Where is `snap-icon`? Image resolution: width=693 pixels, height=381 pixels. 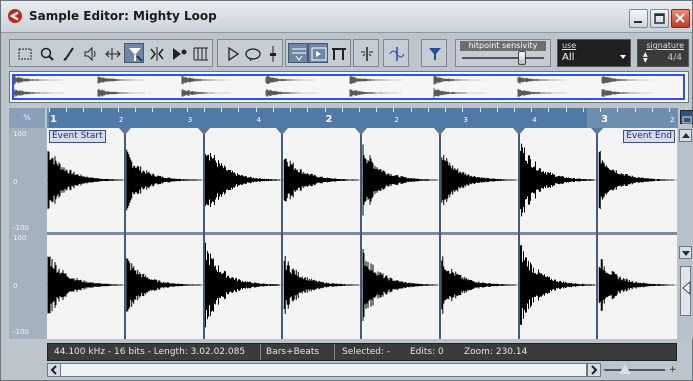
snap-icon is located at coordinates (367, 54).